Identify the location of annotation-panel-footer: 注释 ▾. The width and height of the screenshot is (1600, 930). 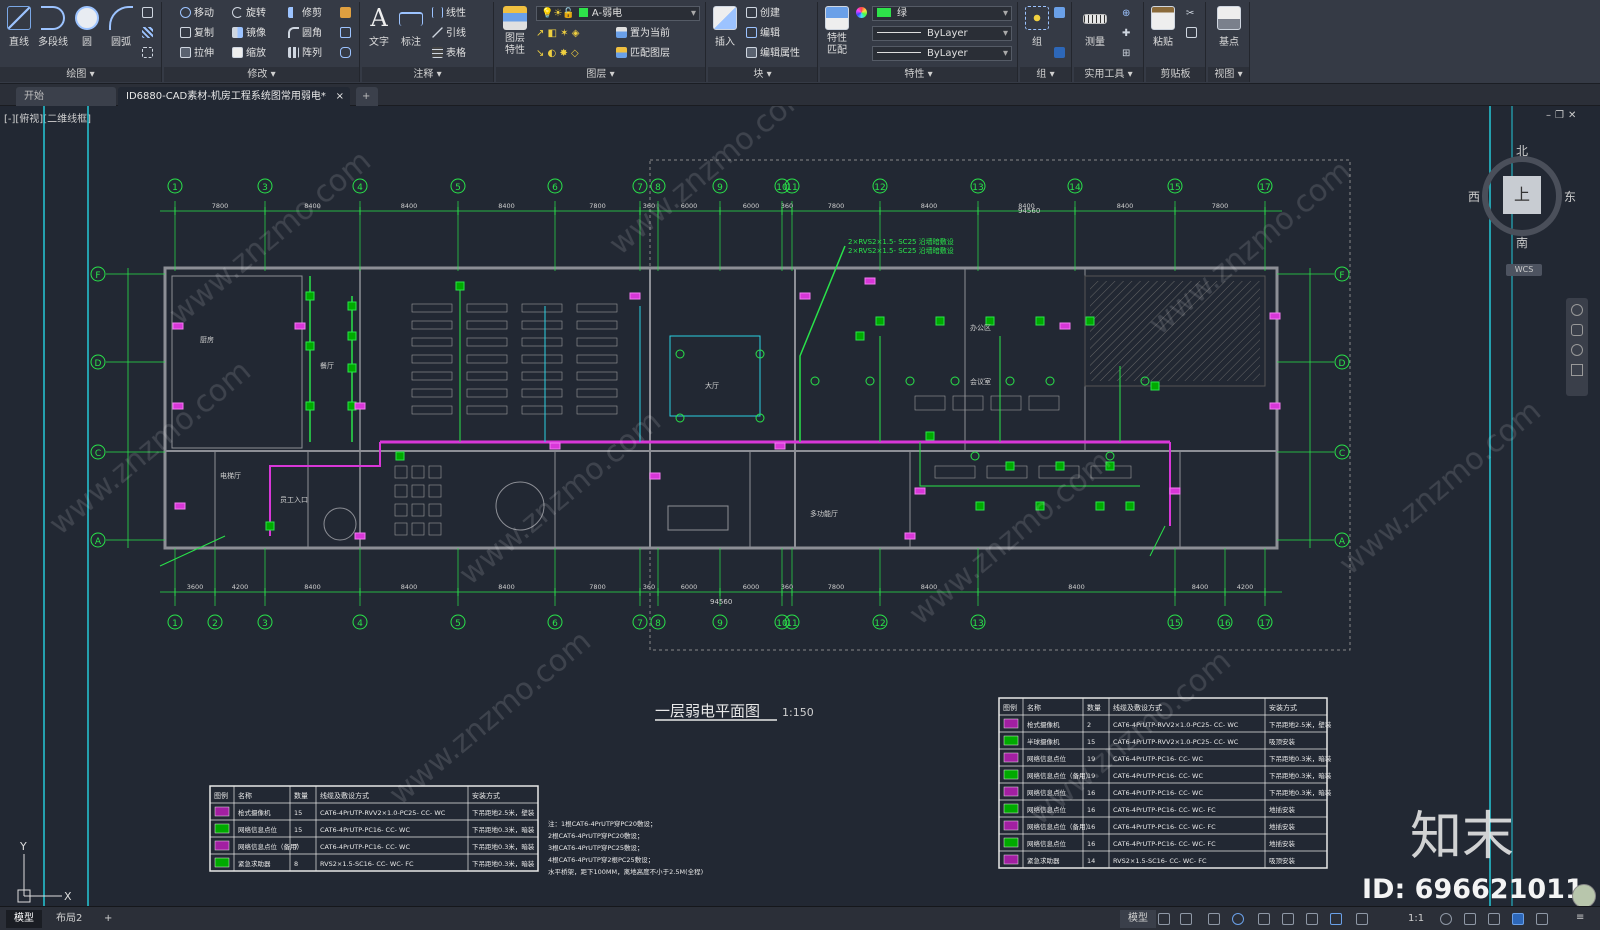
(427, 74).